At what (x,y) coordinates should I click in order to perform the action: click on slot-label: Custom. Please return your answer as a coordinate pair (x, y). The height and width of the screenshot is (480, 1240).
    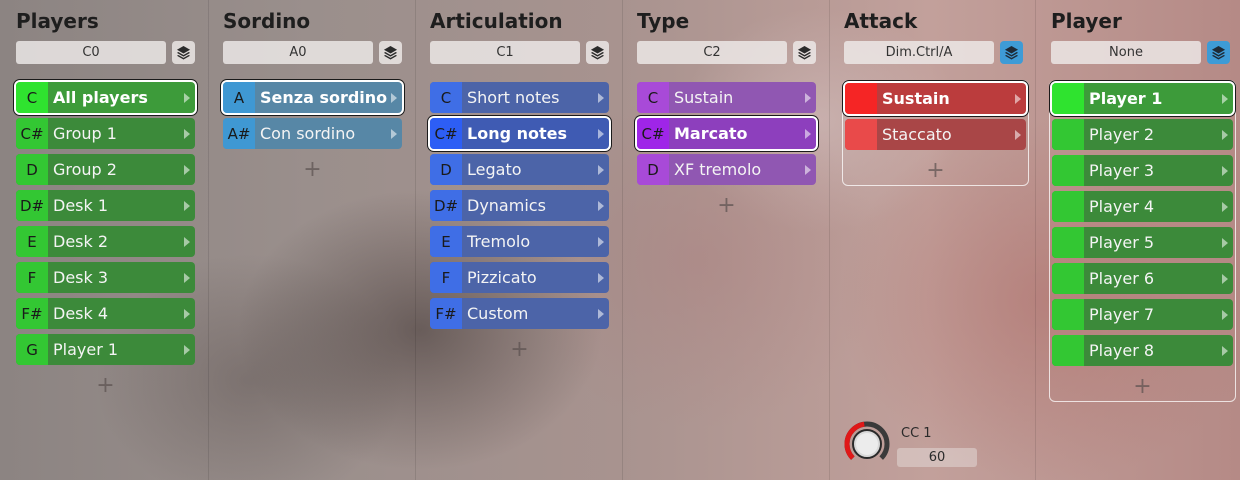
    Looking at the image, I should click on (498, 313).